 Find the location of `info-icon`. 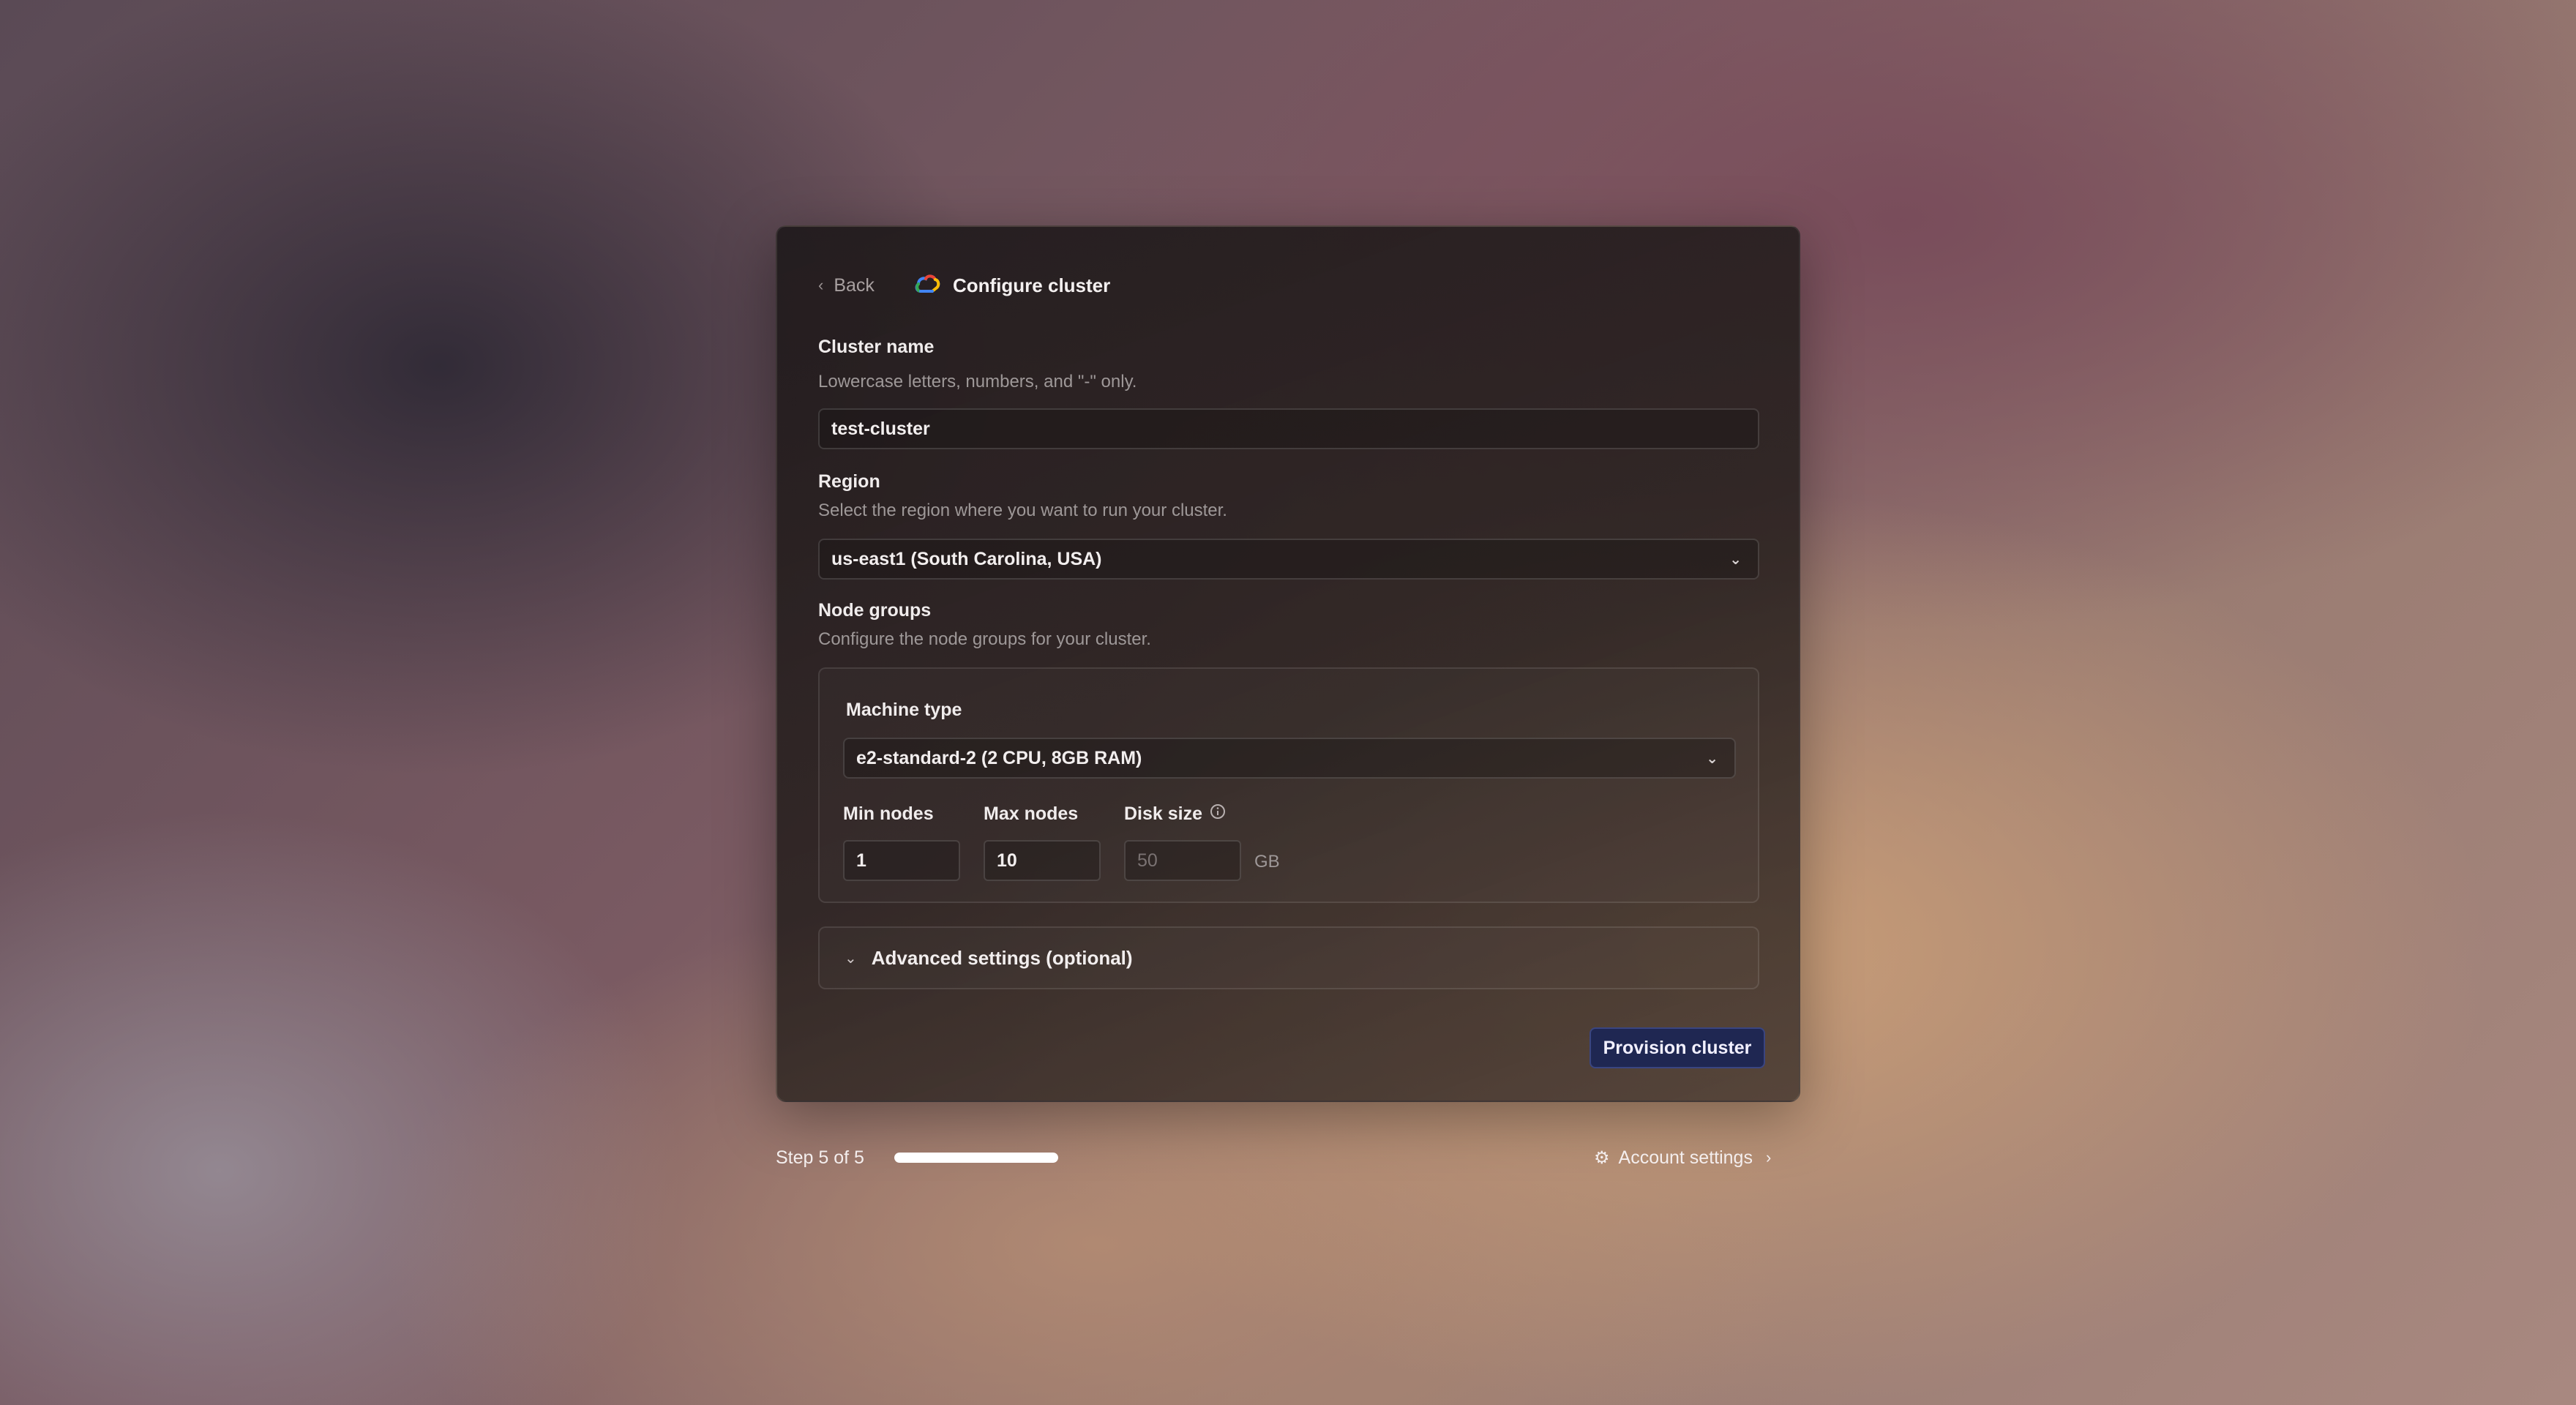

info-icon is located at coordinates (1218, 814).